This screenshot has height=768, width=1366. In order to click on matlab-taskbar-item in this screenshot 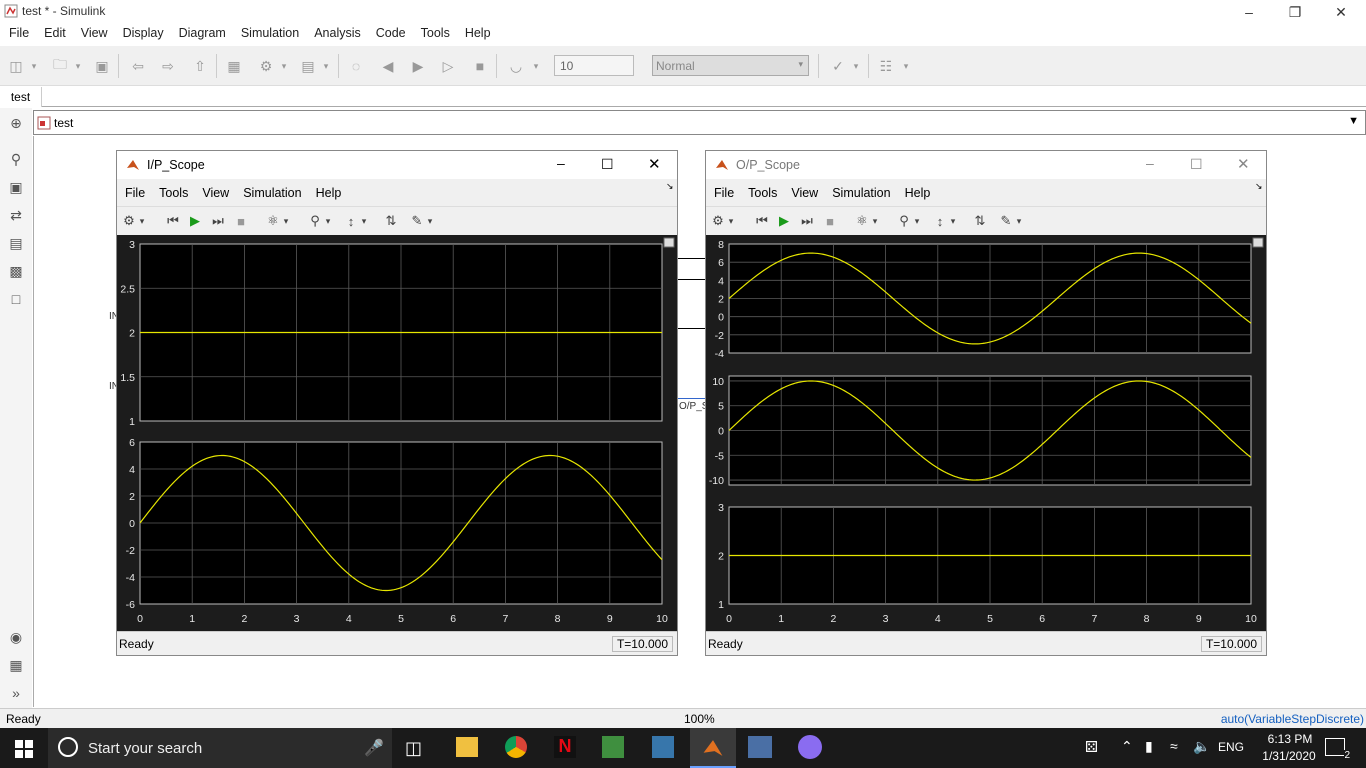, I will do `click(713, 748)`.